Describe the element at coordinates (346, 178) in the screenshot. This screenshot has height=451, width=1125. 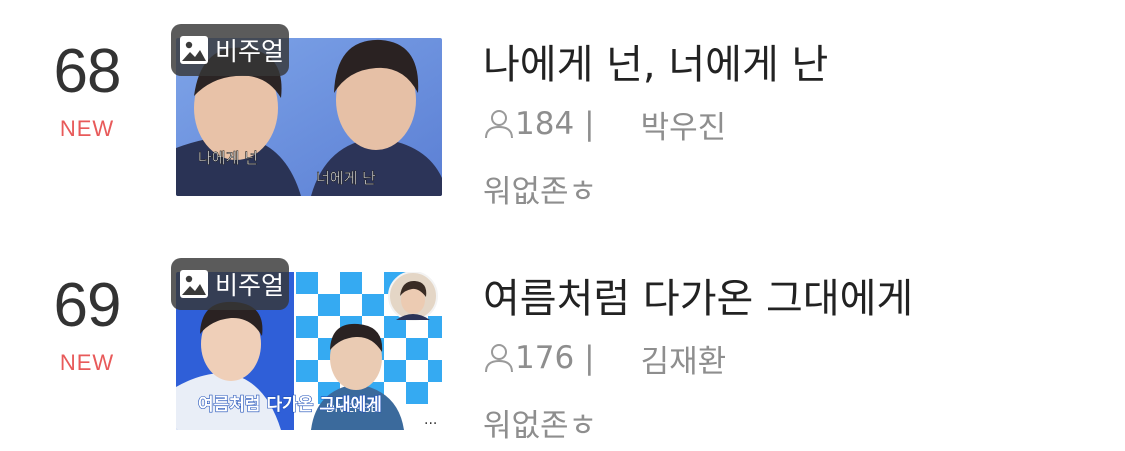
I see `thumb-text-right: 너에게 난` at that location.